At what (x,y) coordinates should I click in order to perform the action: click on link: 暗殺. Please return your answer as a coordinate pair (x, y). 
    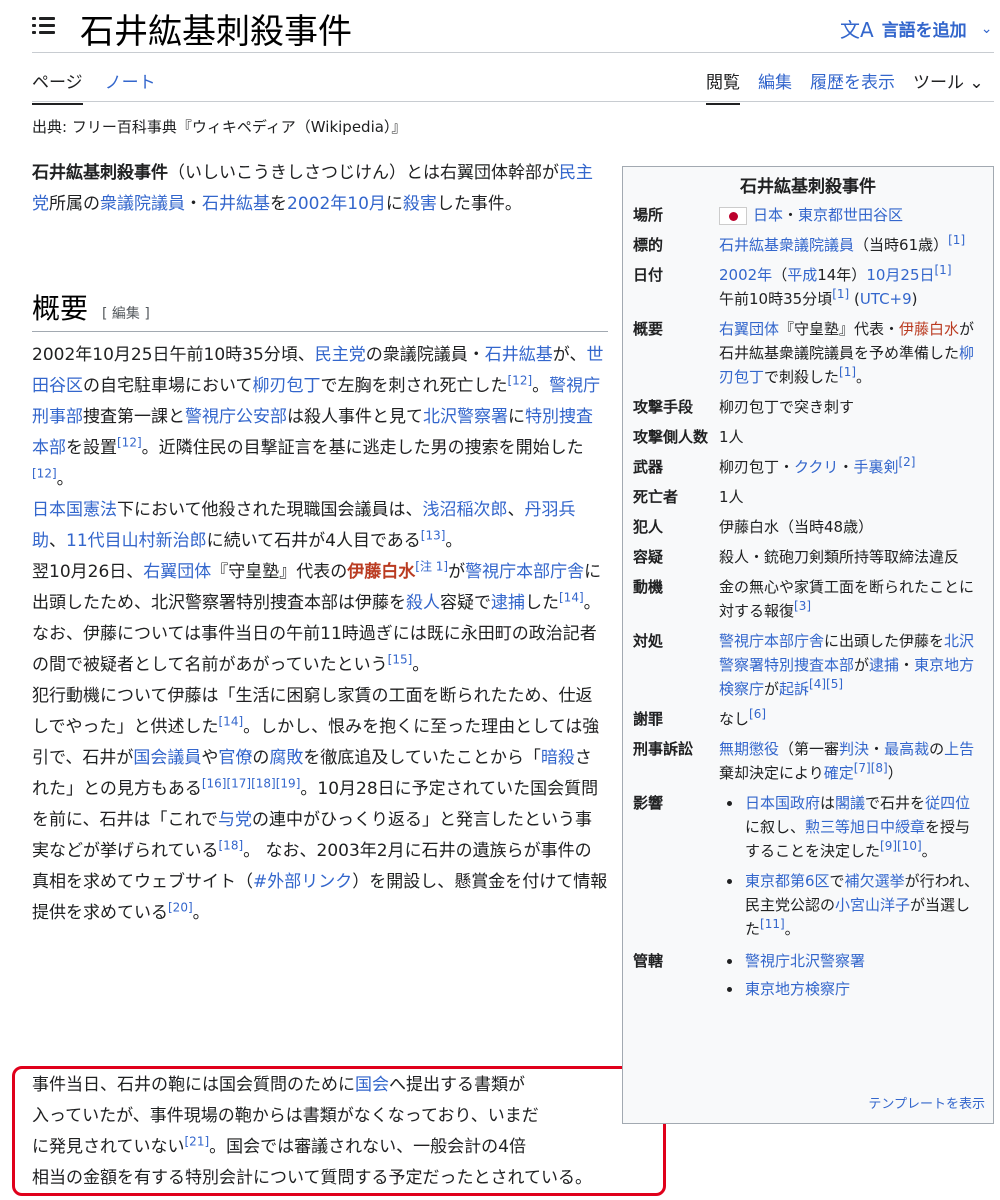
    Looking at the image, I should click on (558, 758).